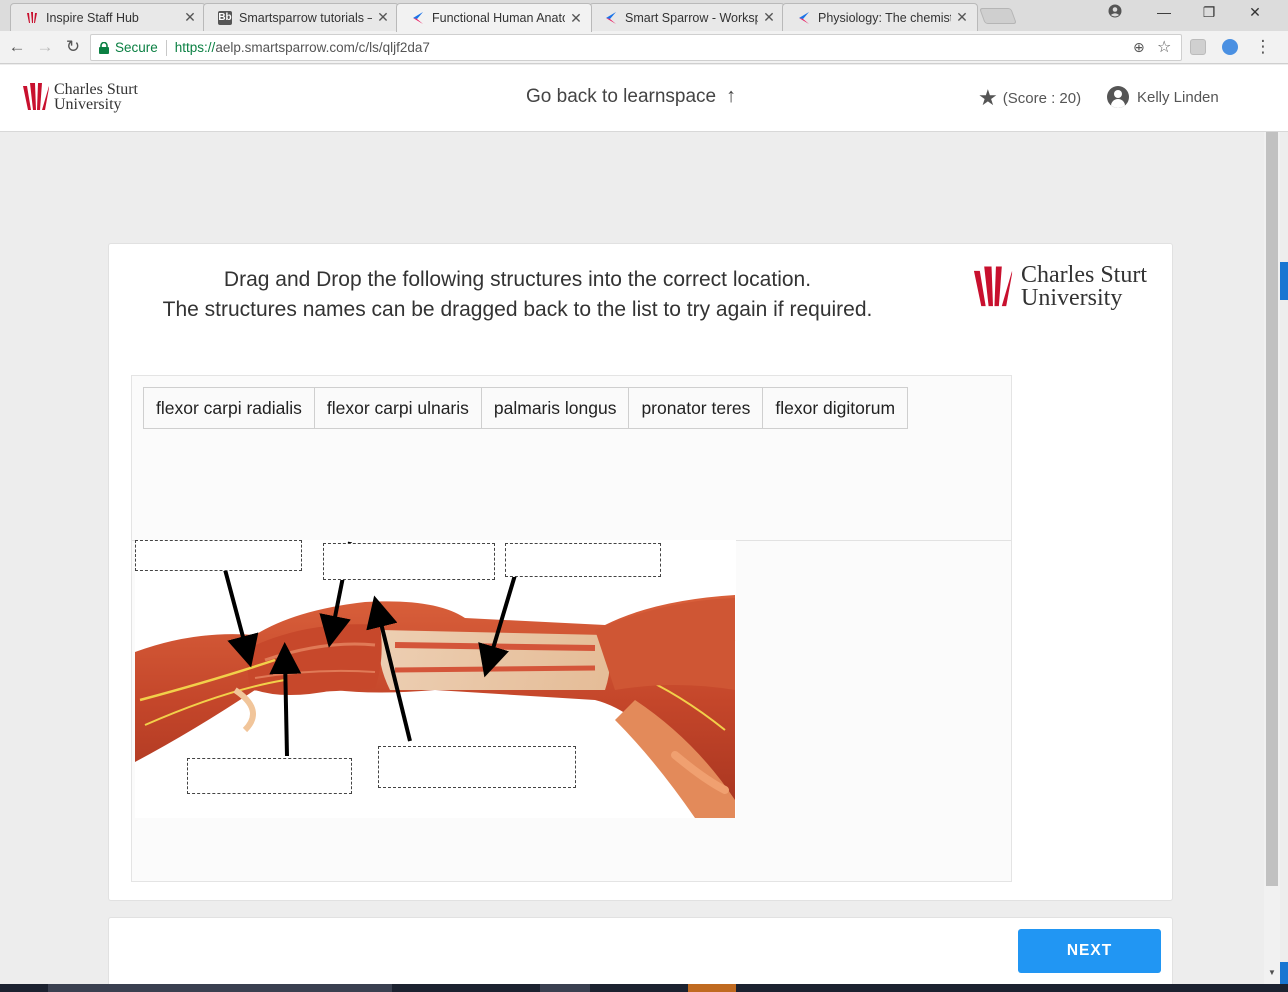 This screenshot has width=1288, height=992. What do you see at coordinates (1115, 12) in the screenshot?
I see `profile-icon` at bounding box center [1115, 12].